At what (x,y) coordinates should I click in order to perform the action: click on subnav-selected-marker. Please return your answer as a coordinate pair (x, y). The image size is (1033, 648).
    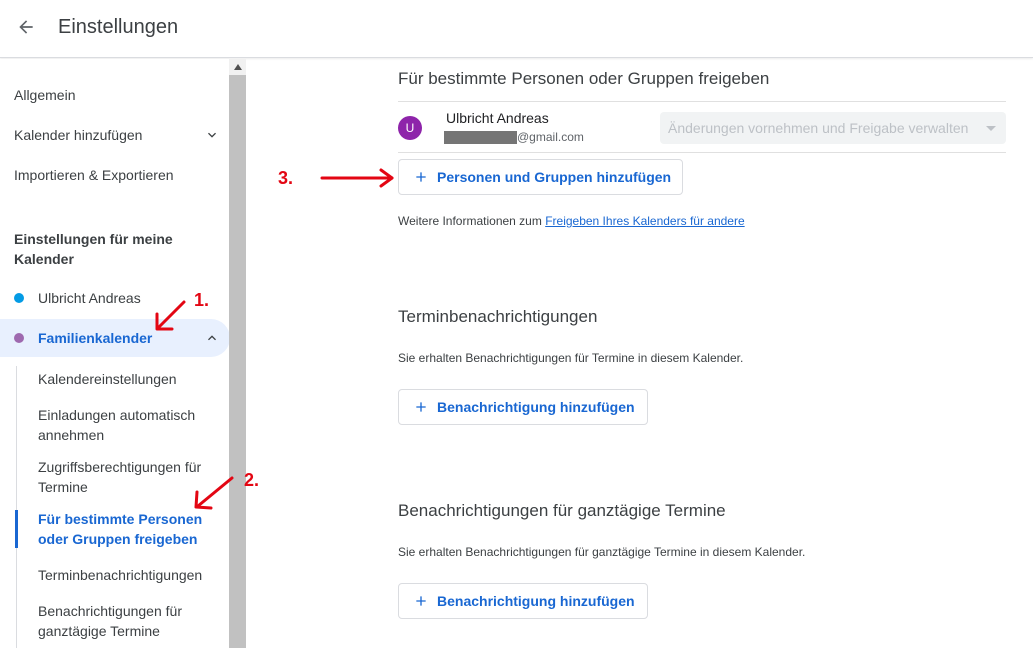
    Looking at the image, I should click on (16, 529).